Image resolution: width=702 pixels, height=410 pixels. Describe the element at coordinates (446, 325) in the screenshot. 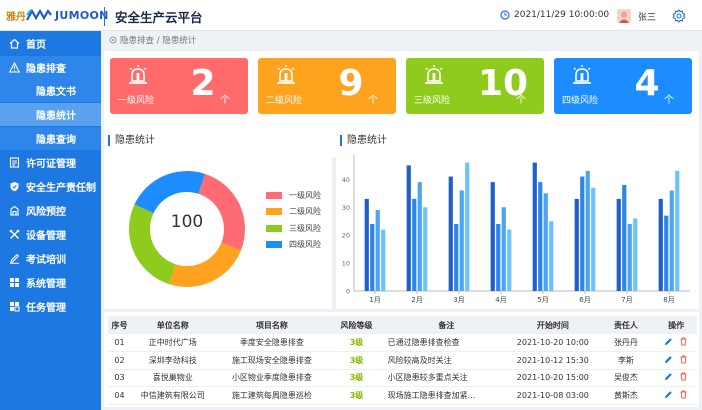

I see `col-note: 备注` at that location.